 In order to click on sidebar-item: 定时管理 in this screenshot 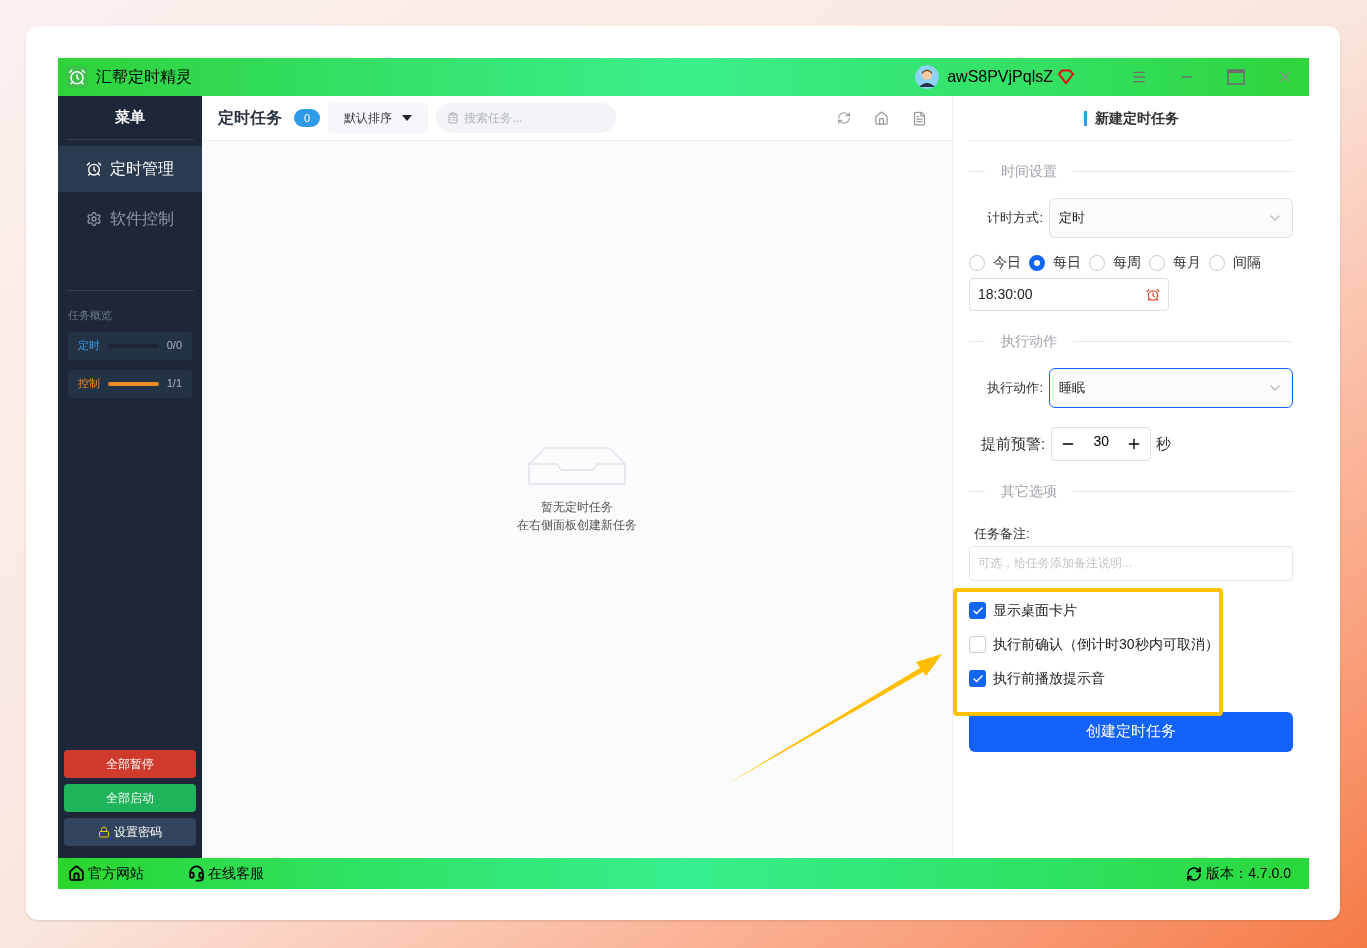, I will do `click(130, 169)`.